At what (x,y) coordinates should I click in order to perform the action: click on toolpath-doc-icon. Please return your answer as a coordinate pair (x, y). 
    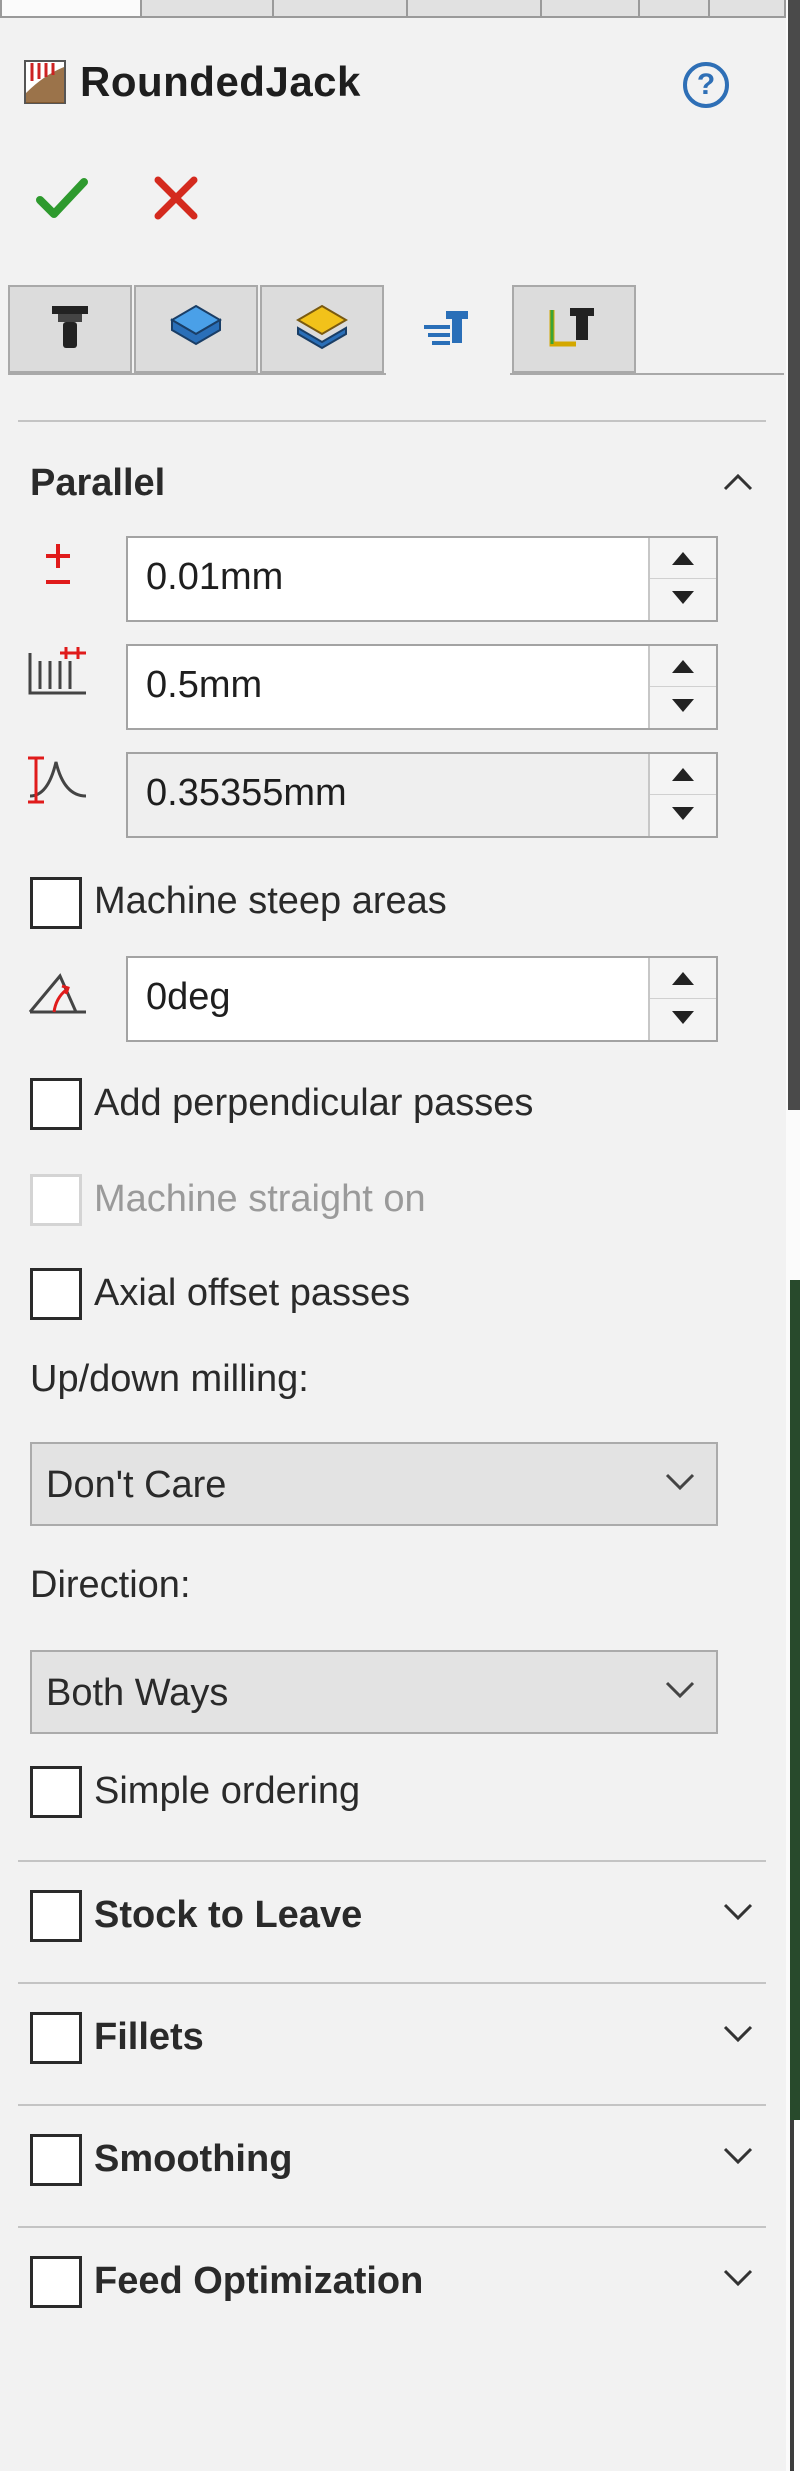
    Looking at the image, I should click on (45, 82).